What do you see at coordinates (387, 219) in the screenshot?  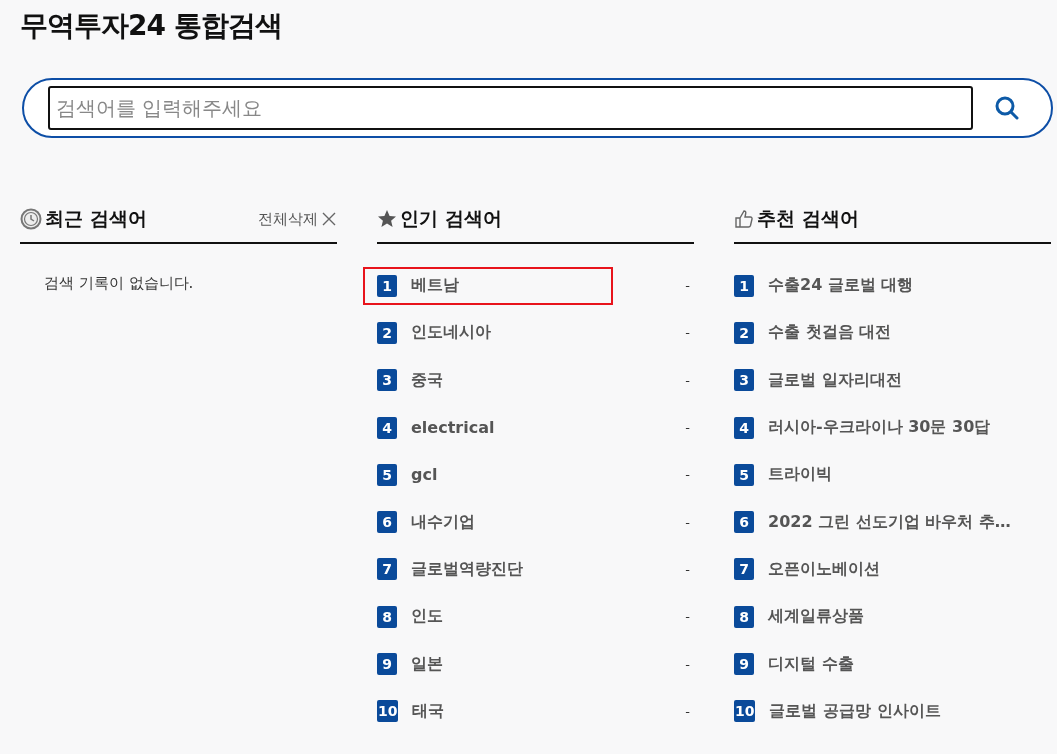 I see `star-icon` at bounding box center [387, 219].